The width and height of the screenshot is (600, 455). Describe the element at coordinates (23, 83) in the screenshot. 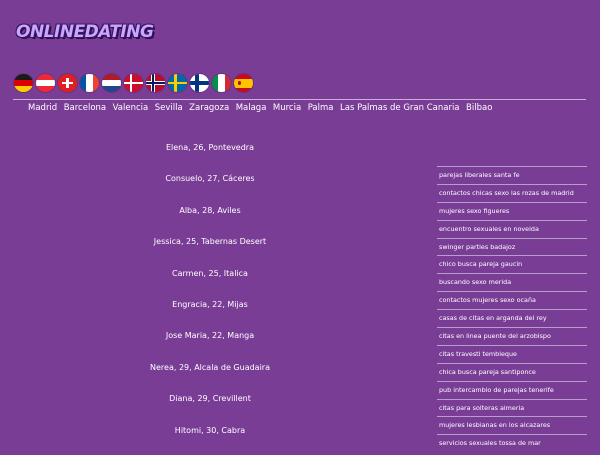

I see `germany-flag-icon` at that location.